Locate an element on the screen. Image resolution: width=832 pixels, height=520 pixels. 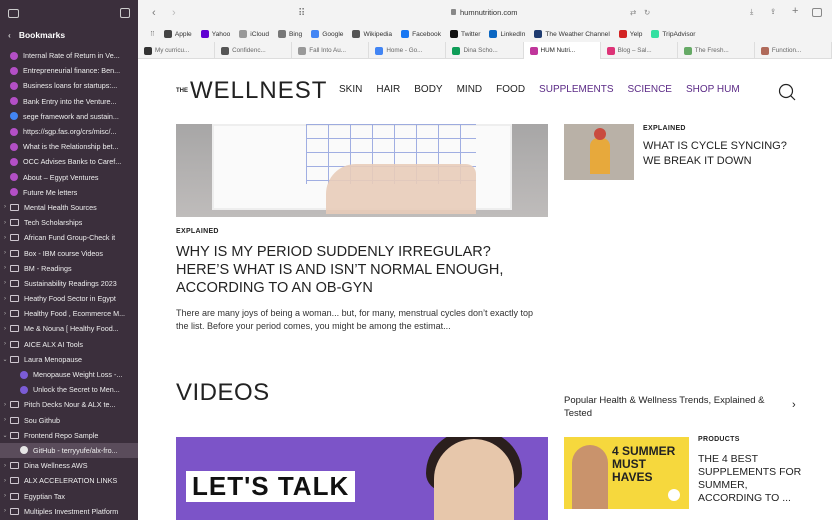
side-article-title: WHAT IS CYCLE SYNCING? WE BREAK IT DOWN is located at coordinates (723, 153).